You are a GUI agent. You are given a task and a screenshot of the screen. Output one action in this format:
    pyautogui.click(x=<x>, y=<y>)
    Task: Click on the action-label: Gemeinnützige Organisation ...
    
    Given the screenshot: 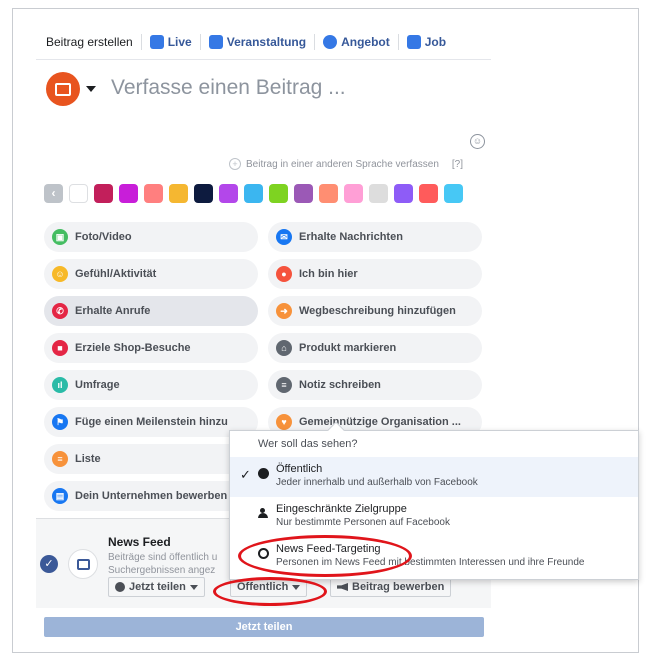 What is the action you would take?
    pyautogui.click(x=380, y=422)
    